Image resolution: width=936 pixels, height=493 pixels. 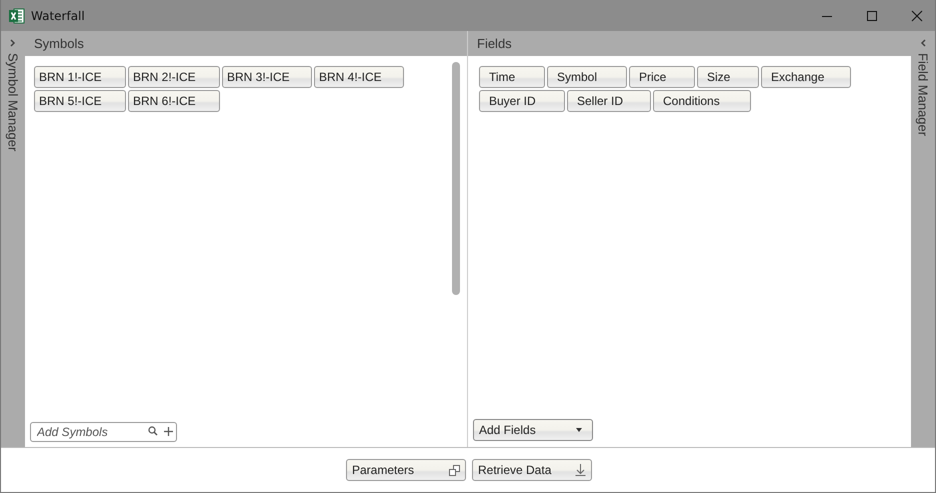 What do you see at coordinates (587, 77) in the screenshot?
I see `field-chip: Symbol` at bounding box center [587, 77].